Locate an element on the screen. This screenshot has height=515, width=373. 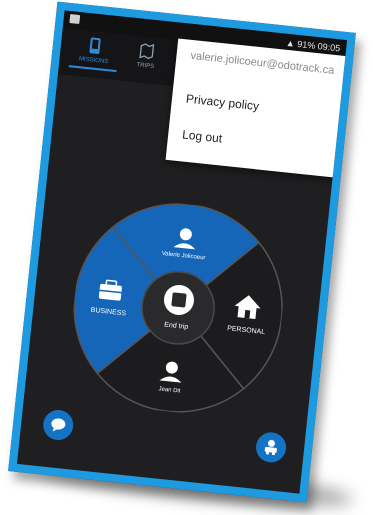
tab-missions-label: MISSIONS is located at coordinates (93, 61).